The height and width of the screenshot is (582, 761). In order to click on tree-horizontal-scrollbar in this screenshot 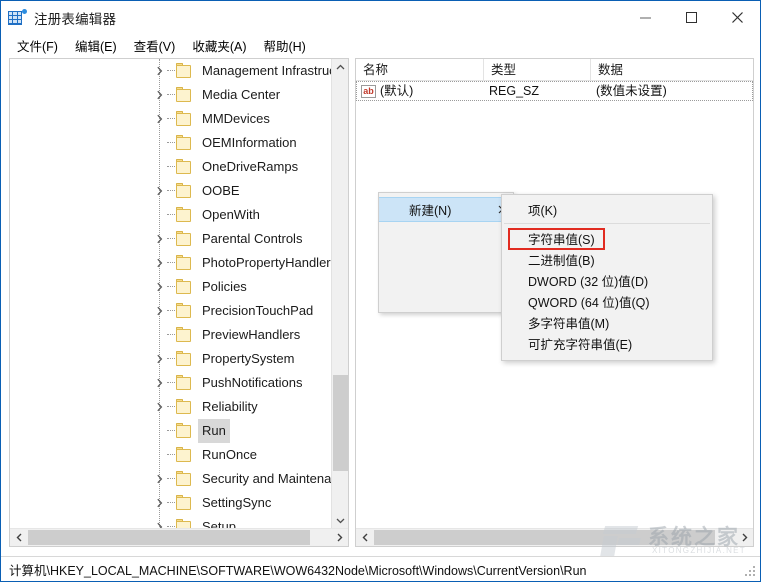, I will do `click(179, 537)`.